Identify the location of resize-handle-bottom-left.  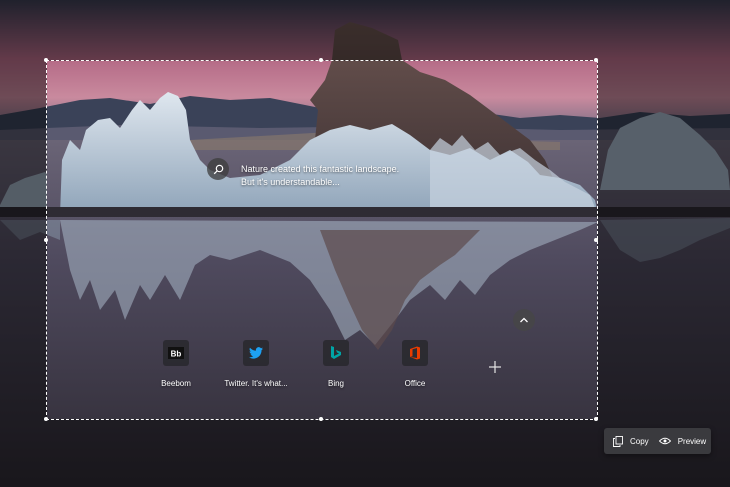
(46, 419).